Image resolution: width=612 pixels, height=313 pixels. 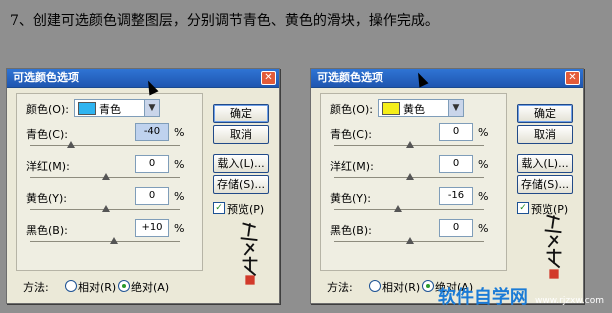 What do you see at coordinates (482, 297) in the screenshot?
I see `watermark-main: 软件自学网` at bounding box center [482, 297].